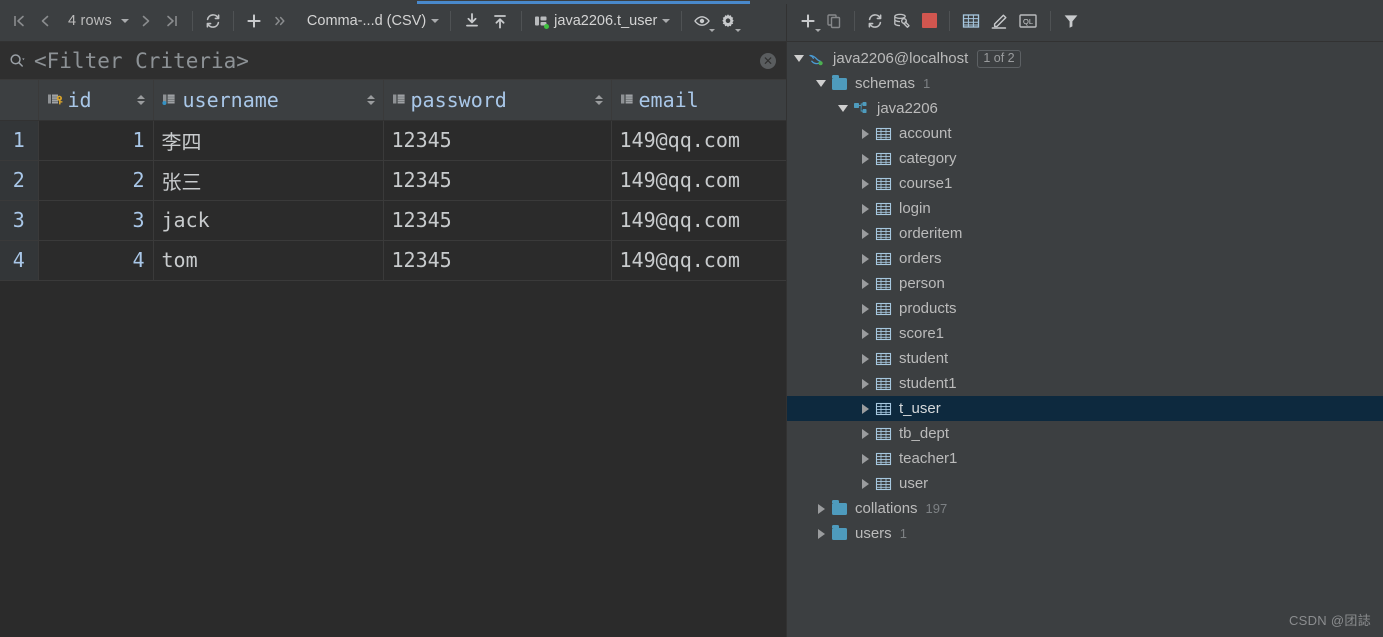 This screenshot has width=1383, height=637. Describe the element at coordinates (1085, 383) in the screenshot. I see `tree-node-table-student1: student1` at that location.